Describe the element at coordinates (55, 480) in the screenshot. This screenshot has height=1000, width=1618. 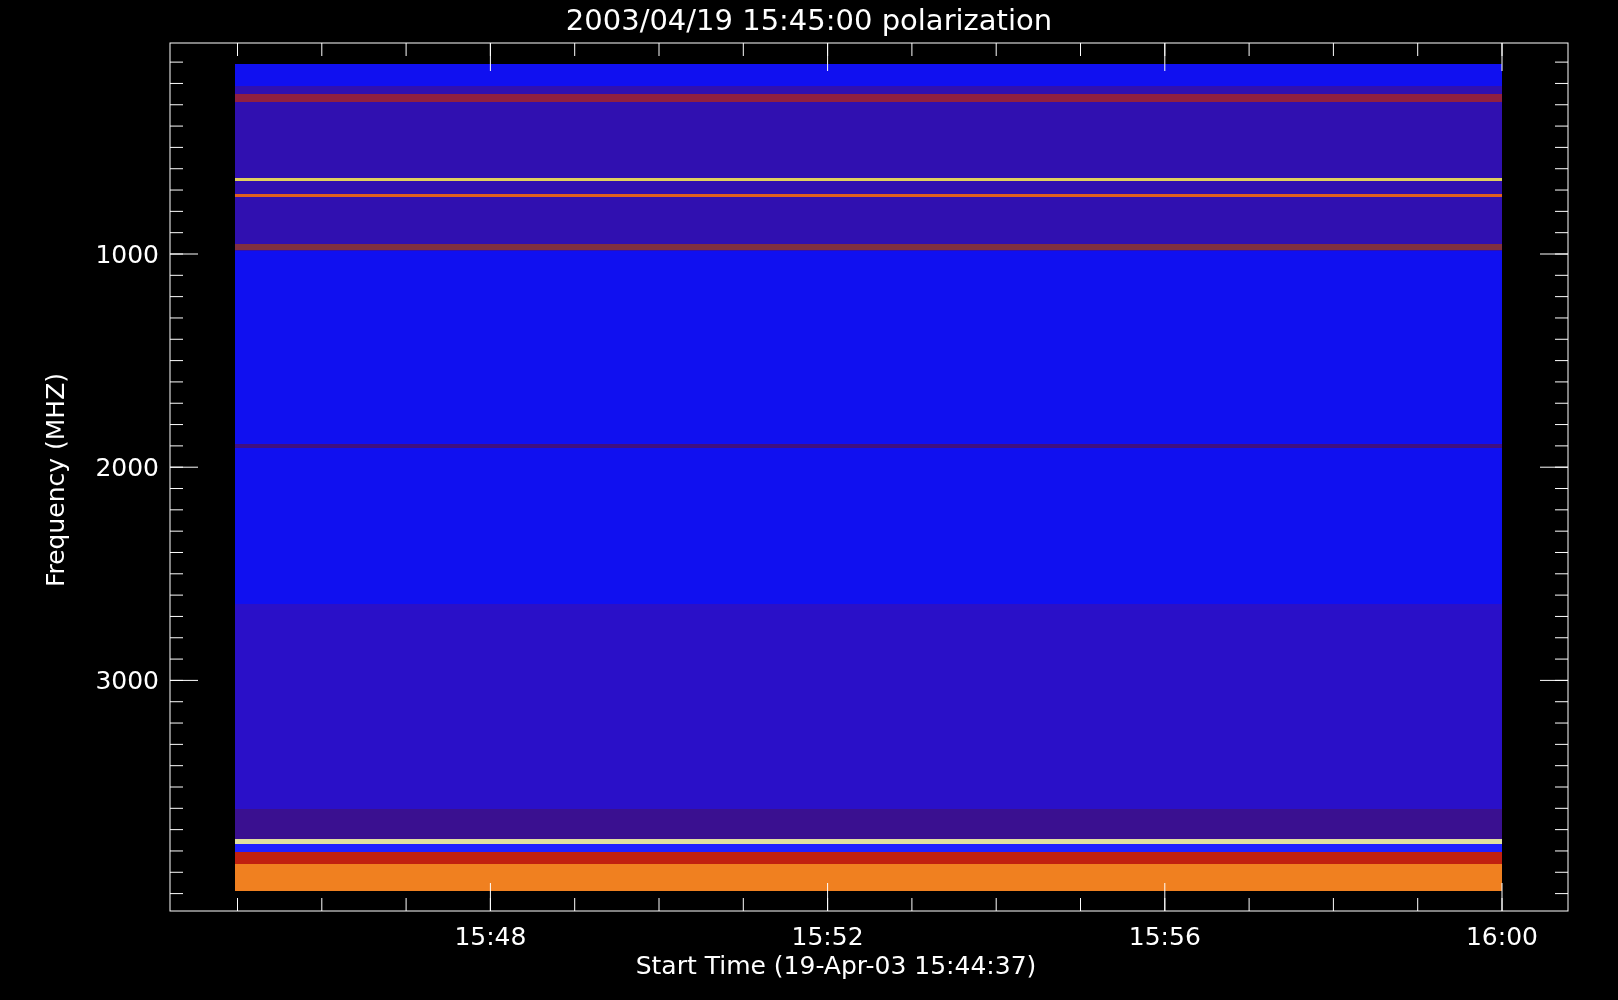
I see `y-axis-title: Frequency (MHZ)` at that location.